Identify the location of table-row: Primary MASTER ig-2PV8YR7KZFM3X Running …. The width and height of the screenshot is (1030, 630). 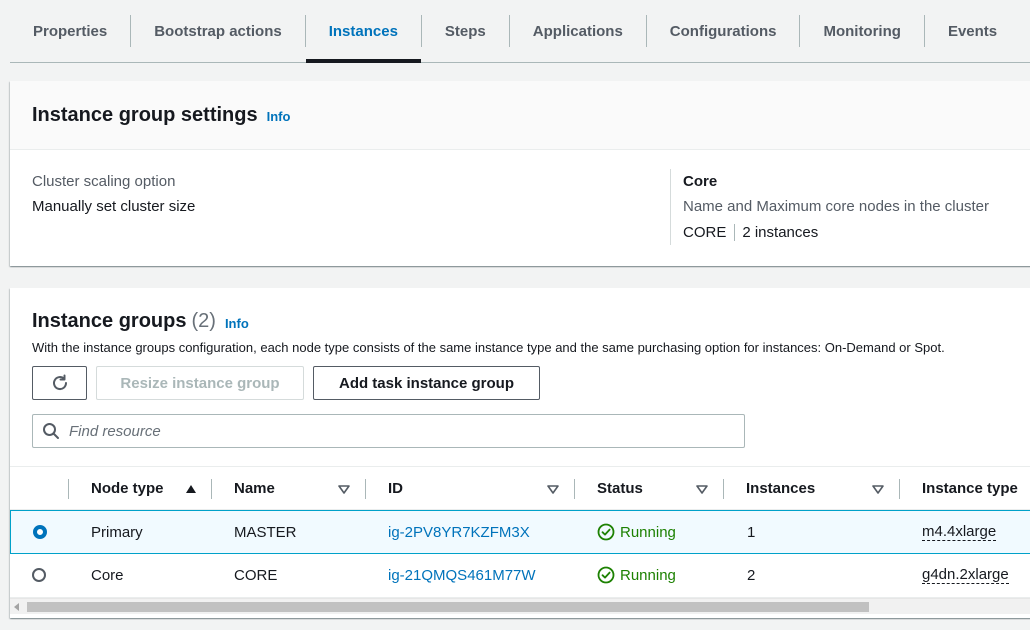
(520, 532).